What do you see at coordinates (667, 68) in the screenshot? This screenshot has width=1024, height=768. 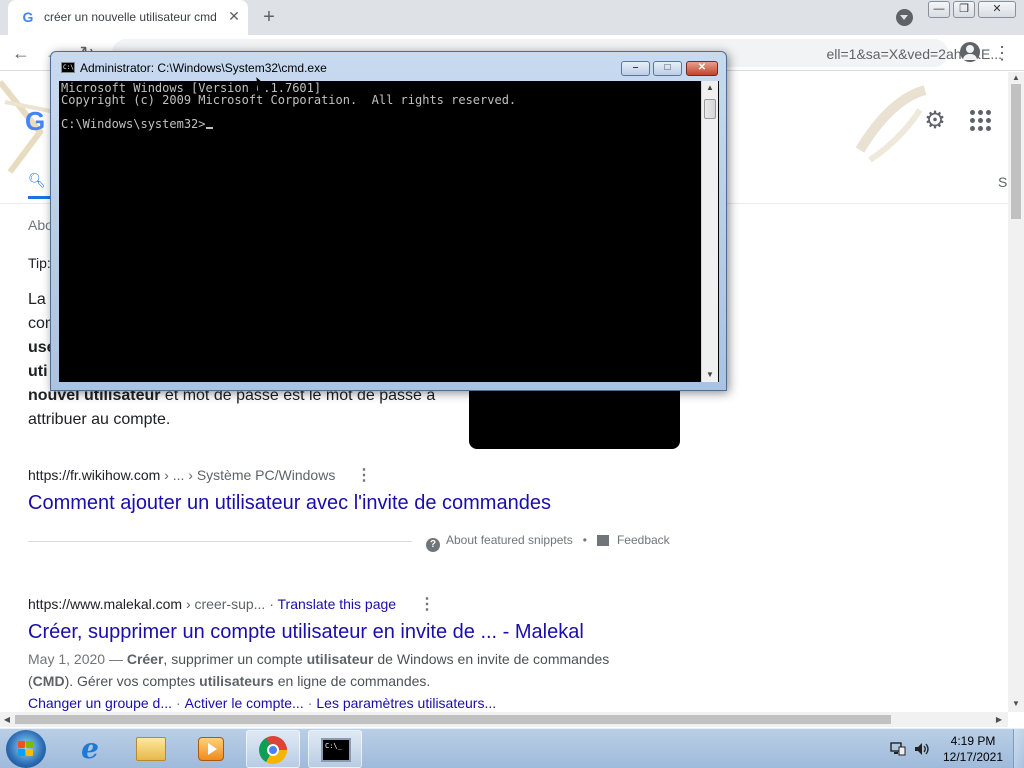 I see `cmd-maximize-button: □` at bounding box center [667, 68].